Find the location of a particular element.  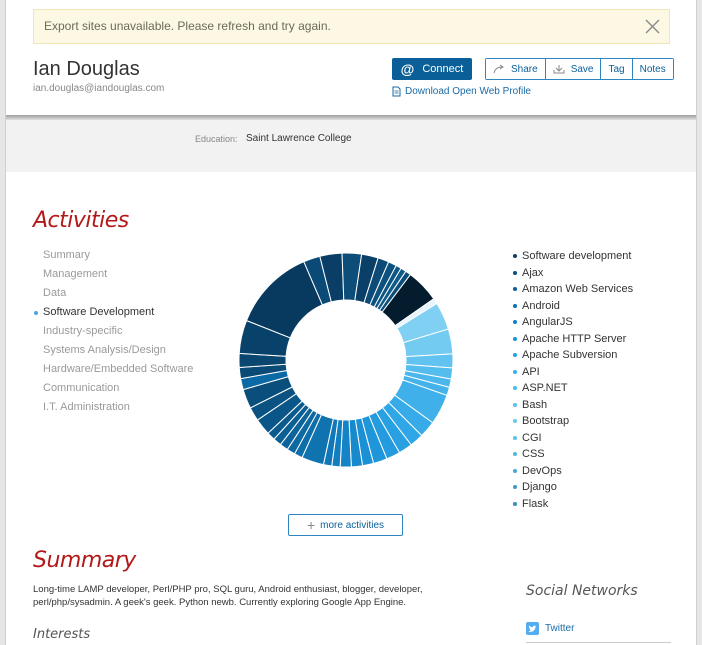

save-button: Save is located at coordinates (573, 69).